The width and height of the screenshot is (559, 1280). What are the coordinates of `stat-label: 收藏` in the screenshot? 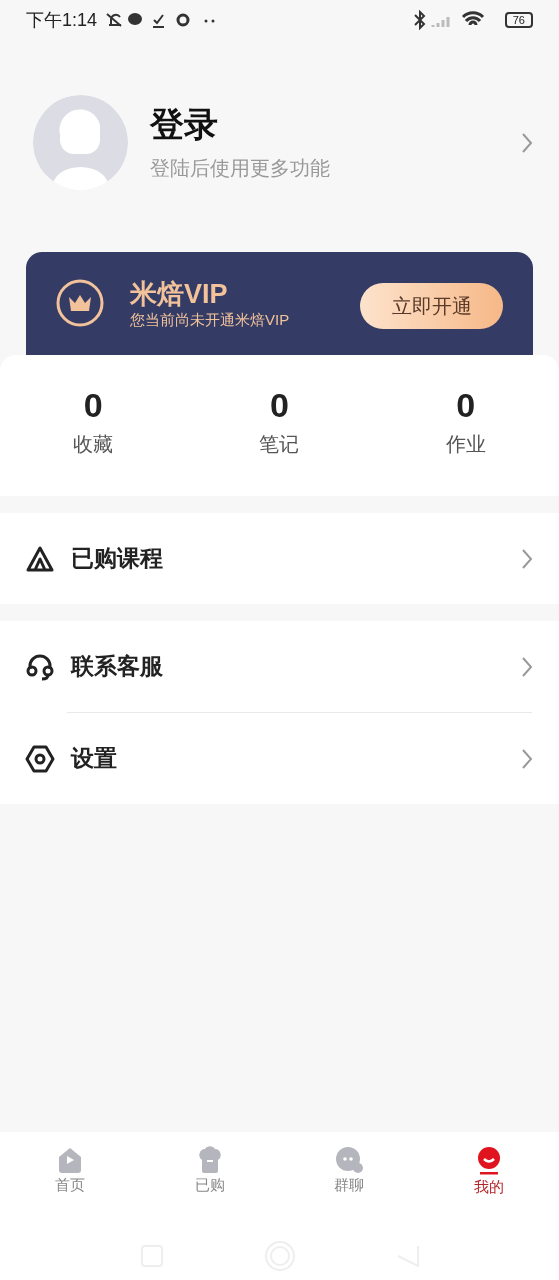 It's located at (93, 444).